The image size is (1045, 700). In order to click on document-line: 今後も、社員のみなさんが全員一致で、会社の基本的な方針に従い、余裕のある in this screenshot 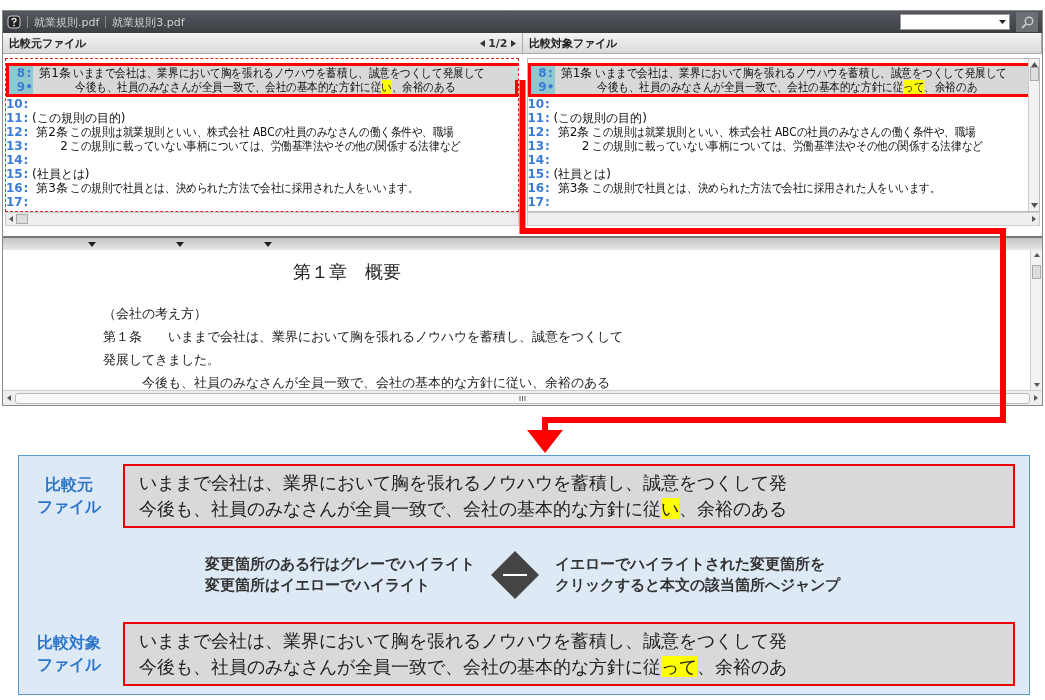, I will do `click(376, 383)`.